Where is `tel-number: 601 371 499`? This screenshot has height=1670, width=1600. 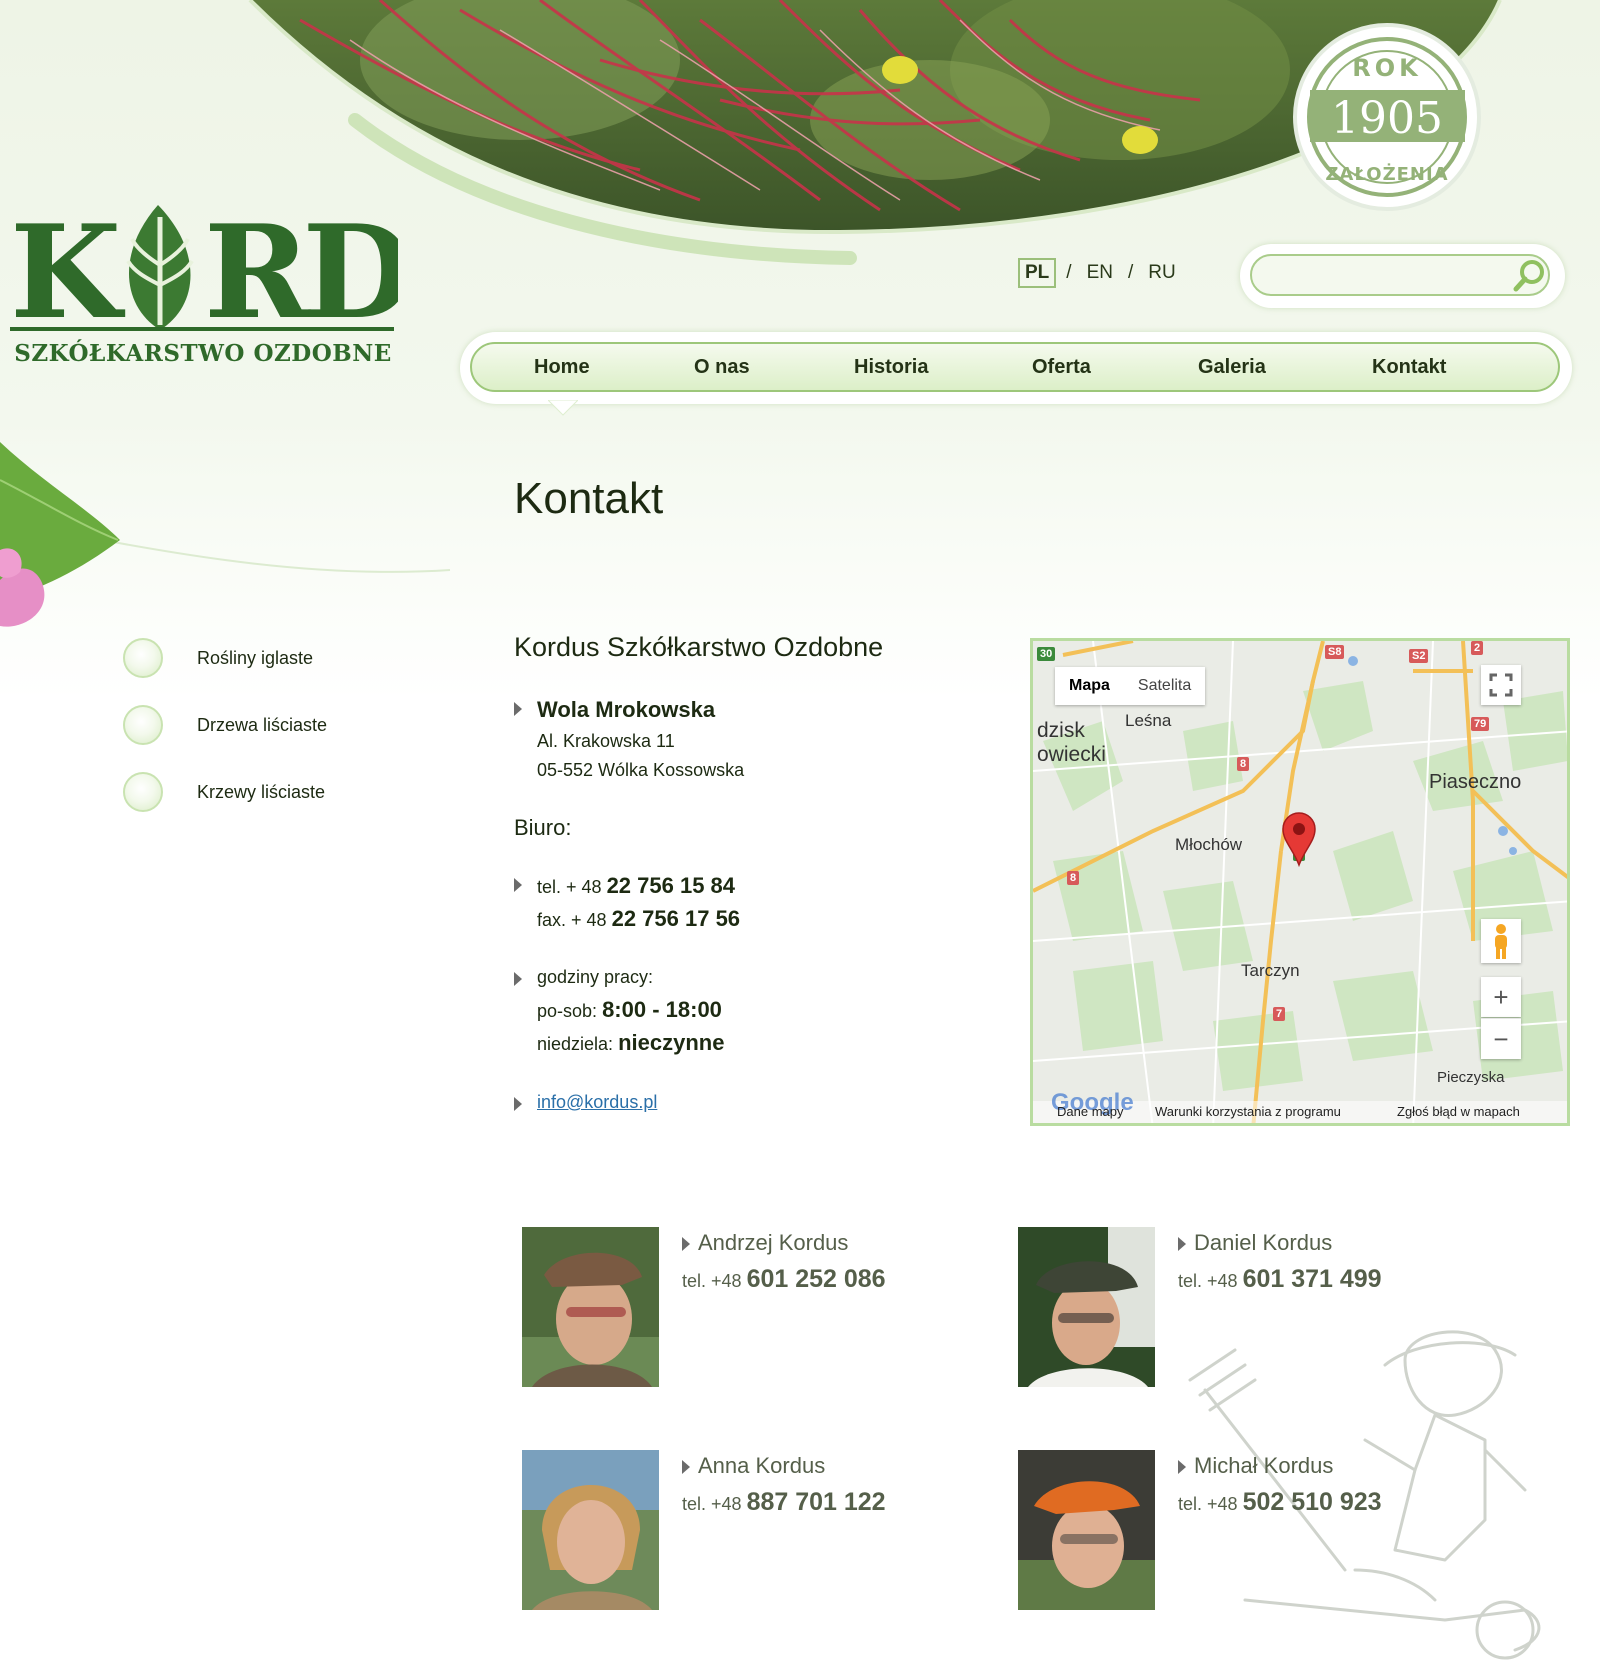
tel-number: 601 371 499 is located at coordinates (1312, 1279).